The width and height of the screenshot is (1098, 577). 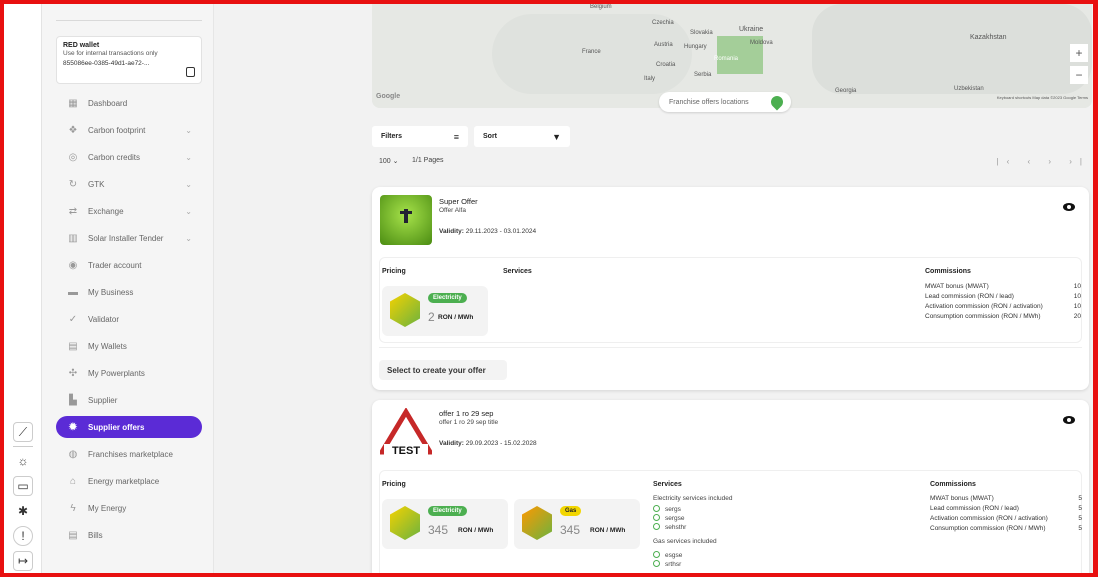 What do you see at coordinates (116, 427) in the screenshot?
I see `sidebar-item-label: Supplier offers` at bounding box center [116, 427].